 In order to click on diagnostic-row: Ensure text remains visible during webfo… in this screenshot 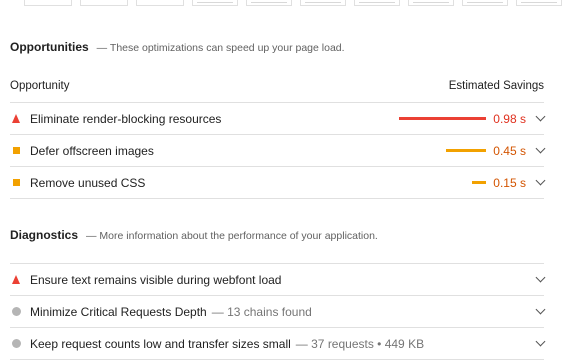, I will do `click(278, 279)`.